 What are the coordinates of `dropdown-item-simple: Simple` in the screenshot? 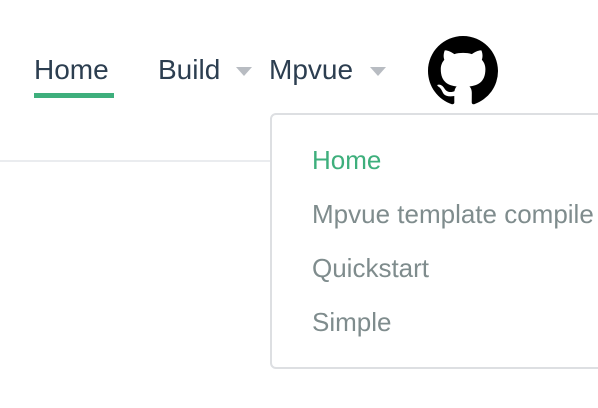 It's located at (351, 322).